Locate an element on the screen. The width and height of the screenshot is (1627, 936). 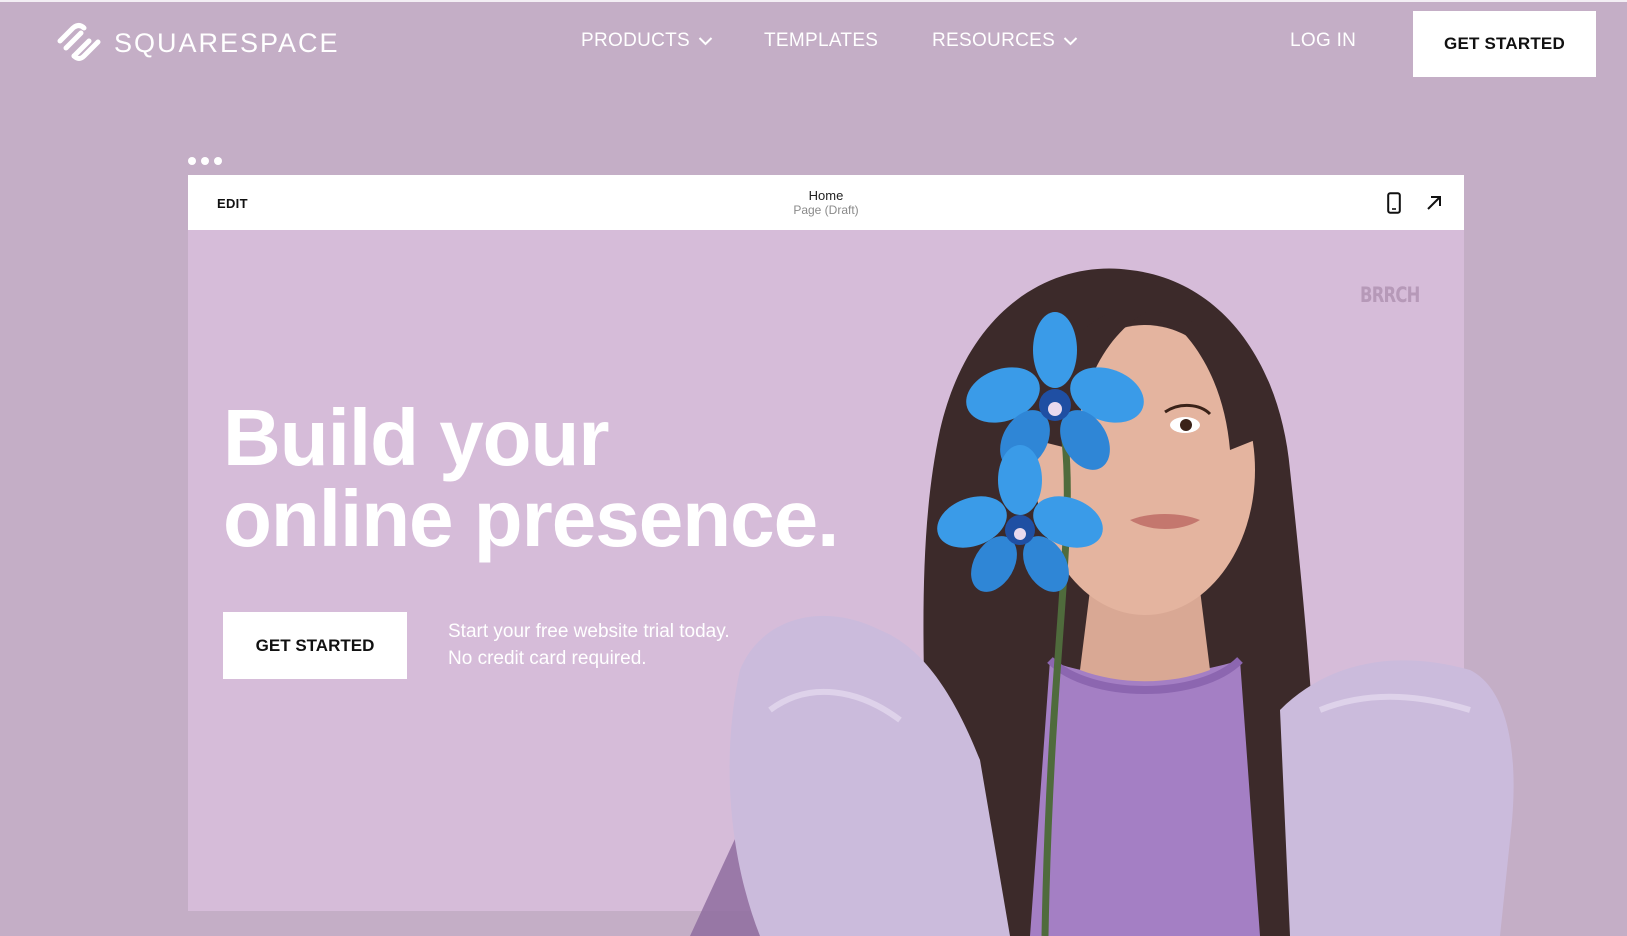
editor-toolbar: EDIT Home Page (Draft) is located at coordinates (826, 202).